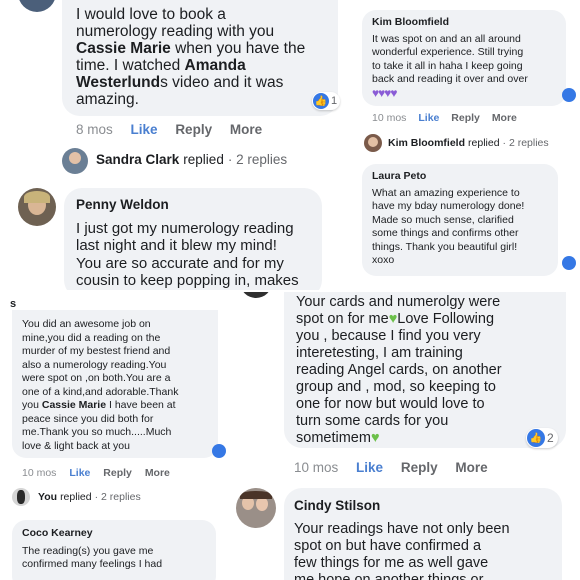  What do you see at coordinates (191, 159) in the screenshot?
I see `replies-summary: Sandra Clark replied · 2 replies` at bounding box center [191, 159].